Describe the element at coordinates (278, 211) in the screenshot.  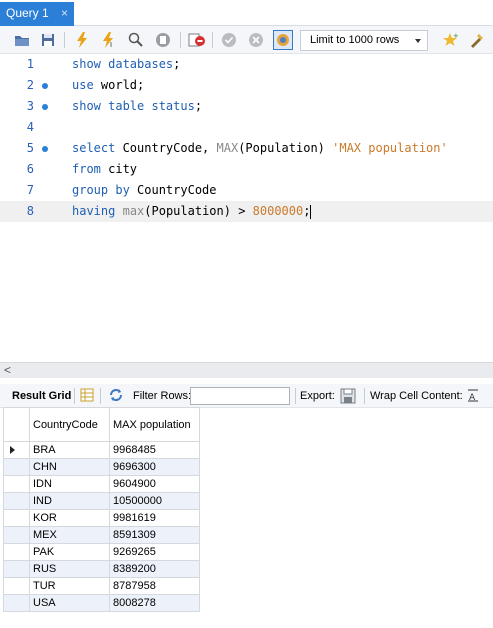
I see `code-token: 8000000` at that location.